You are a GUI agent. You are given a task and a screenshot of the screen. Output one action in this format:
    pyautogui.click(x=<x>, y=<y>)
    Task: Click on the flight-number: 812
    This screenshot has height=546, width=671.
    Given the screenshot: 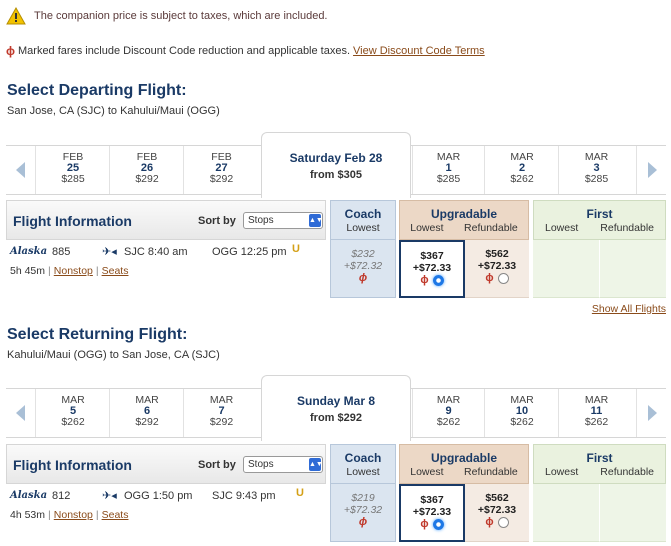 What is the action you would take?
    pyautogui.click(x=61, y=496)
    